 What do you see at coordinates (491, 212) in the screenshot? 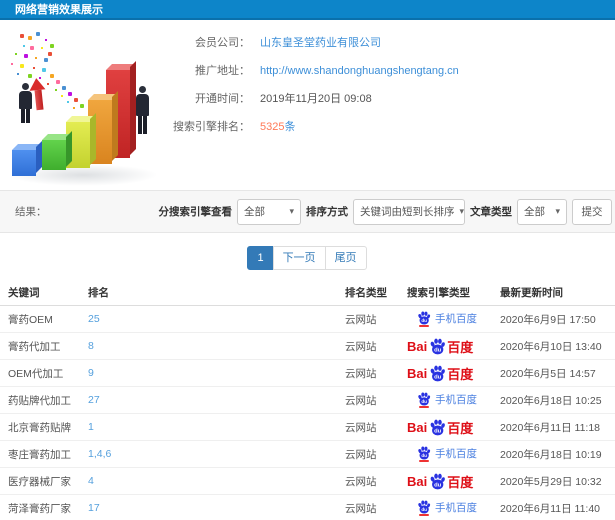
I see `article-type-label: 文章类型` at bounding box center [491, 212].